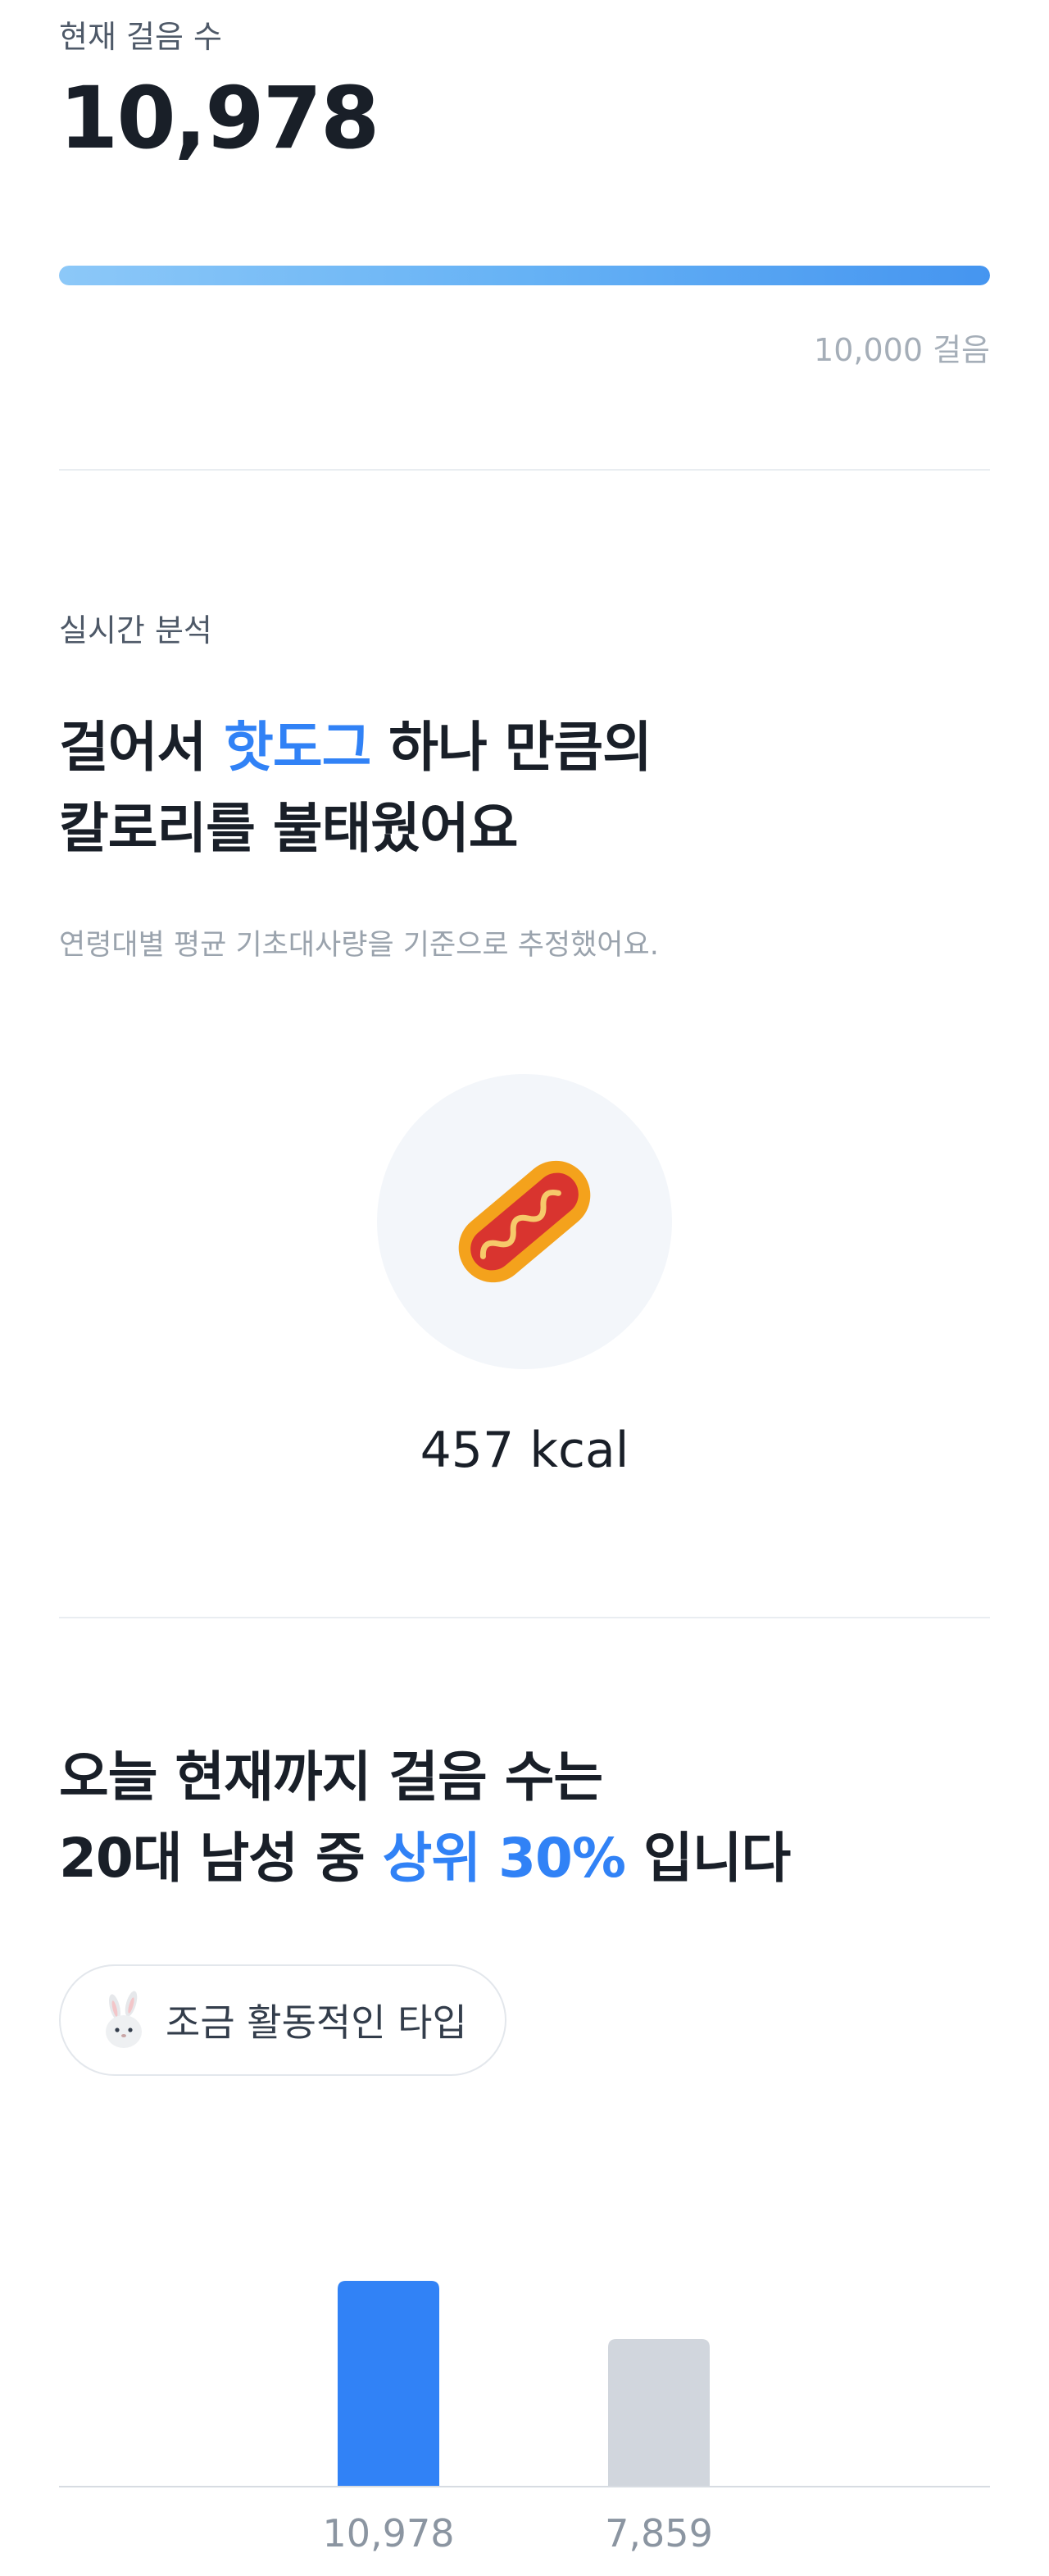  I want to click on food-icon-circle, so click(524, 1221).